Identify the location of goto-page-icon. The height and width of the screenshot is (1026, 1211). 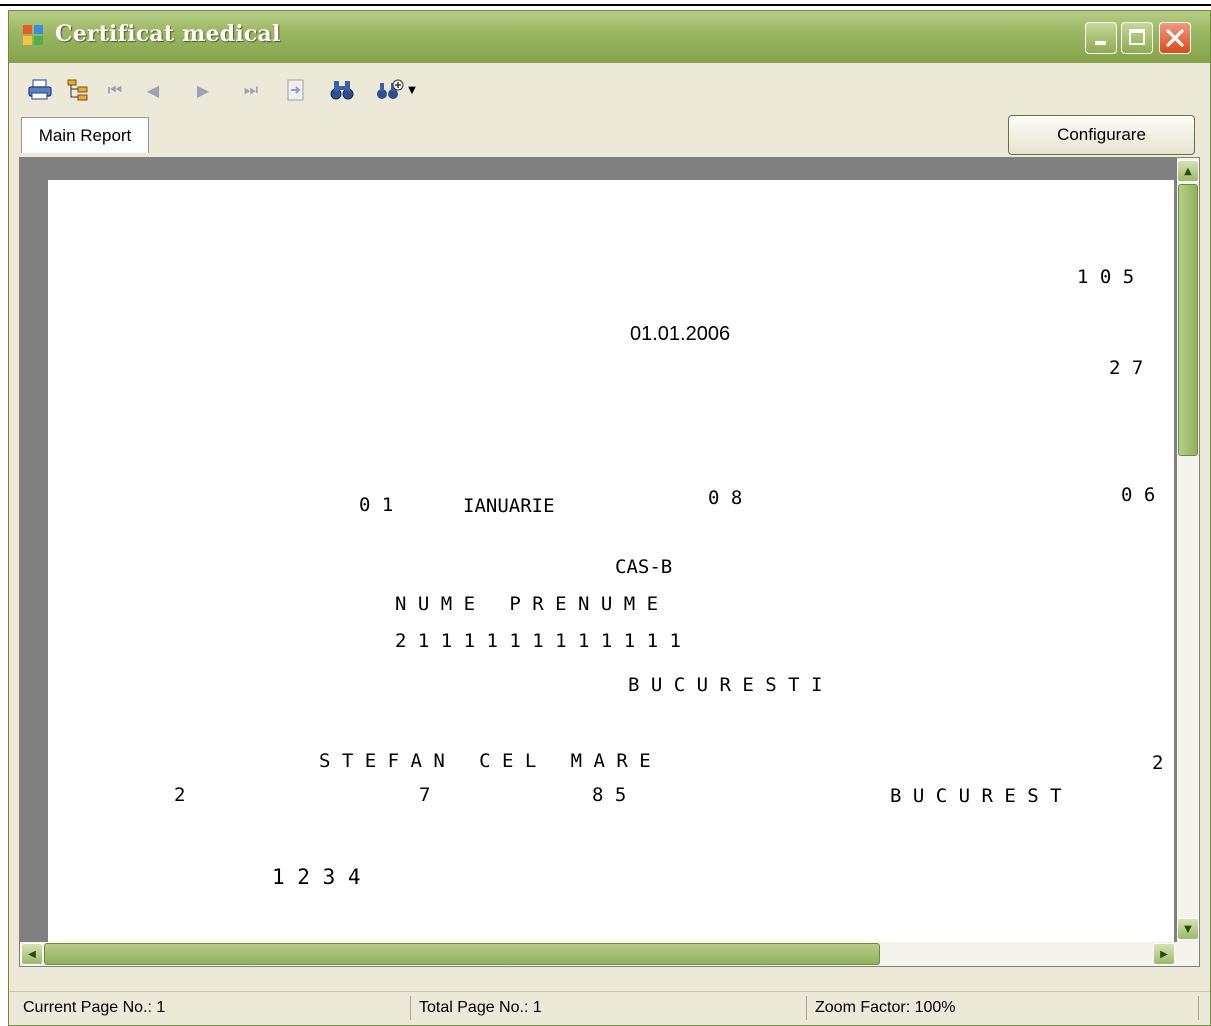
(295, 90).